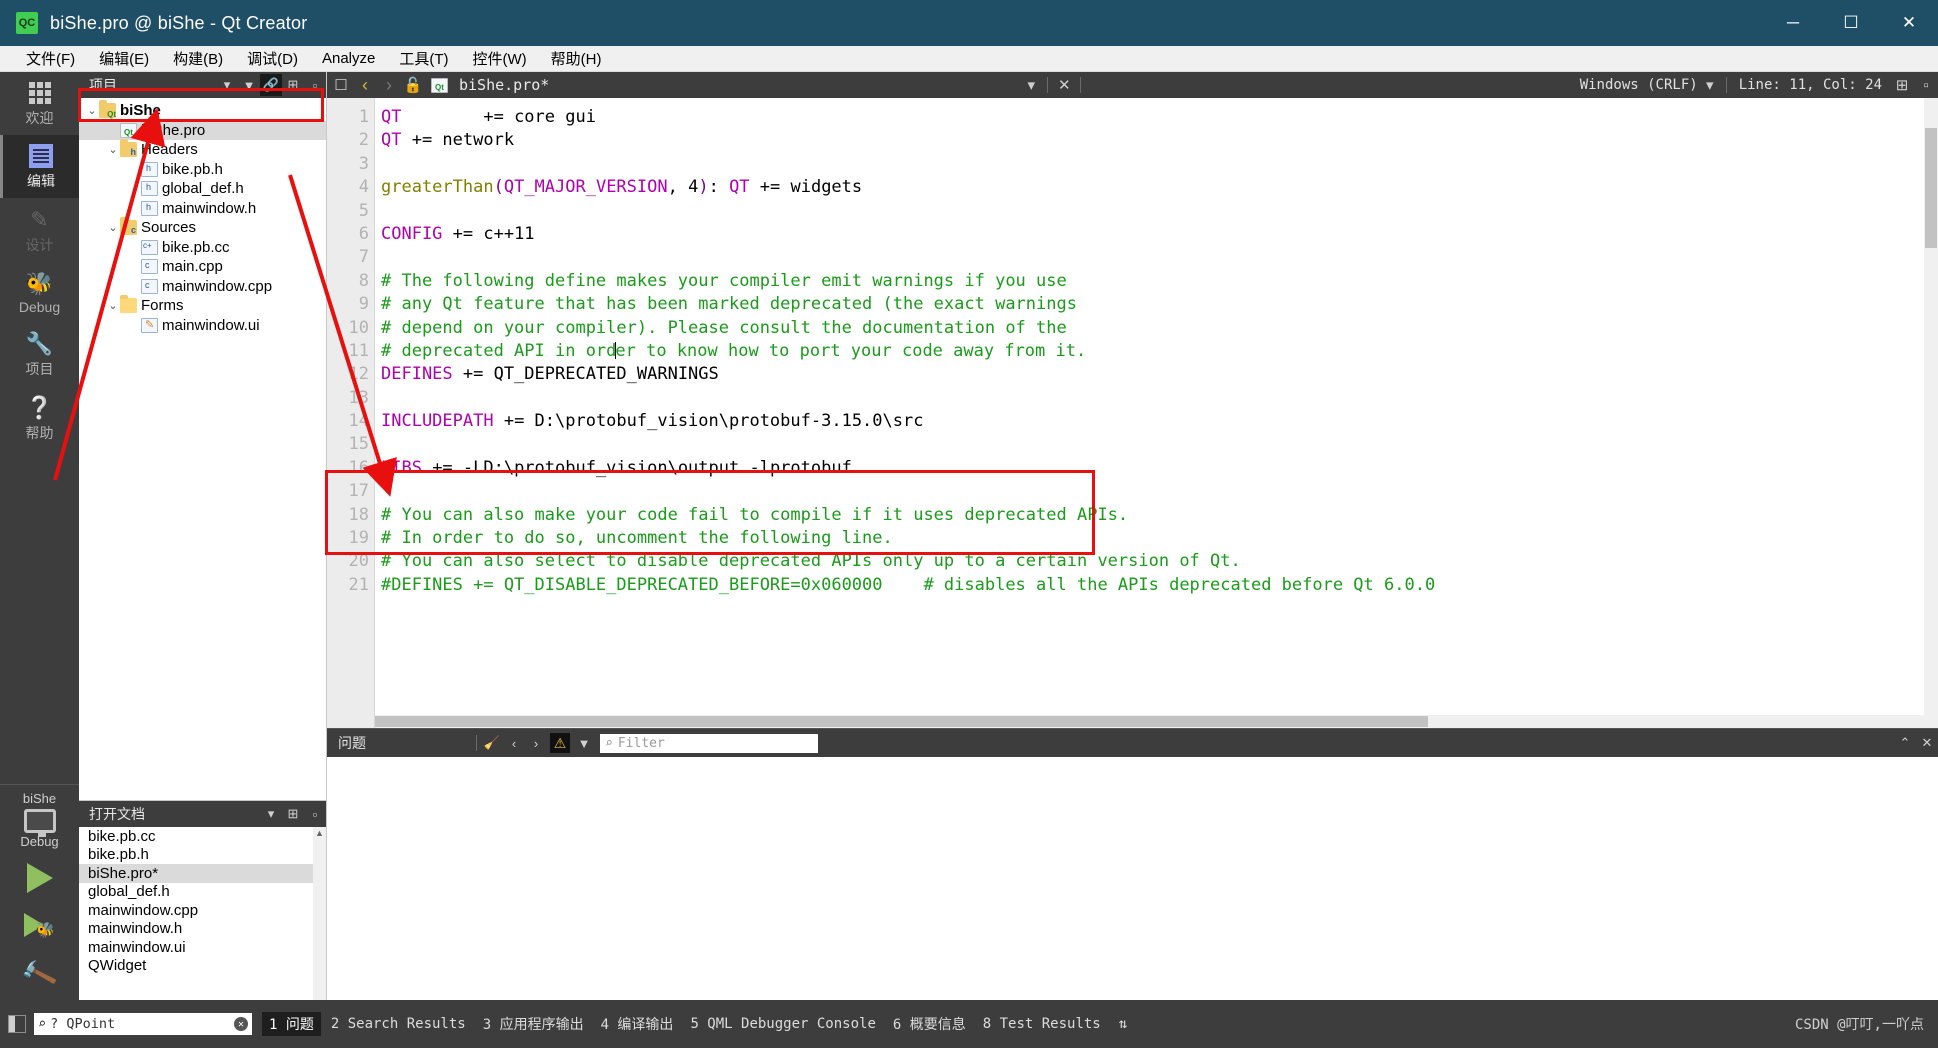 This screenshot has width=1938, height=1048. Describe the element at coordinates (389, 85) in the screenshot. I see `go-forward-icon: ›` at that location.